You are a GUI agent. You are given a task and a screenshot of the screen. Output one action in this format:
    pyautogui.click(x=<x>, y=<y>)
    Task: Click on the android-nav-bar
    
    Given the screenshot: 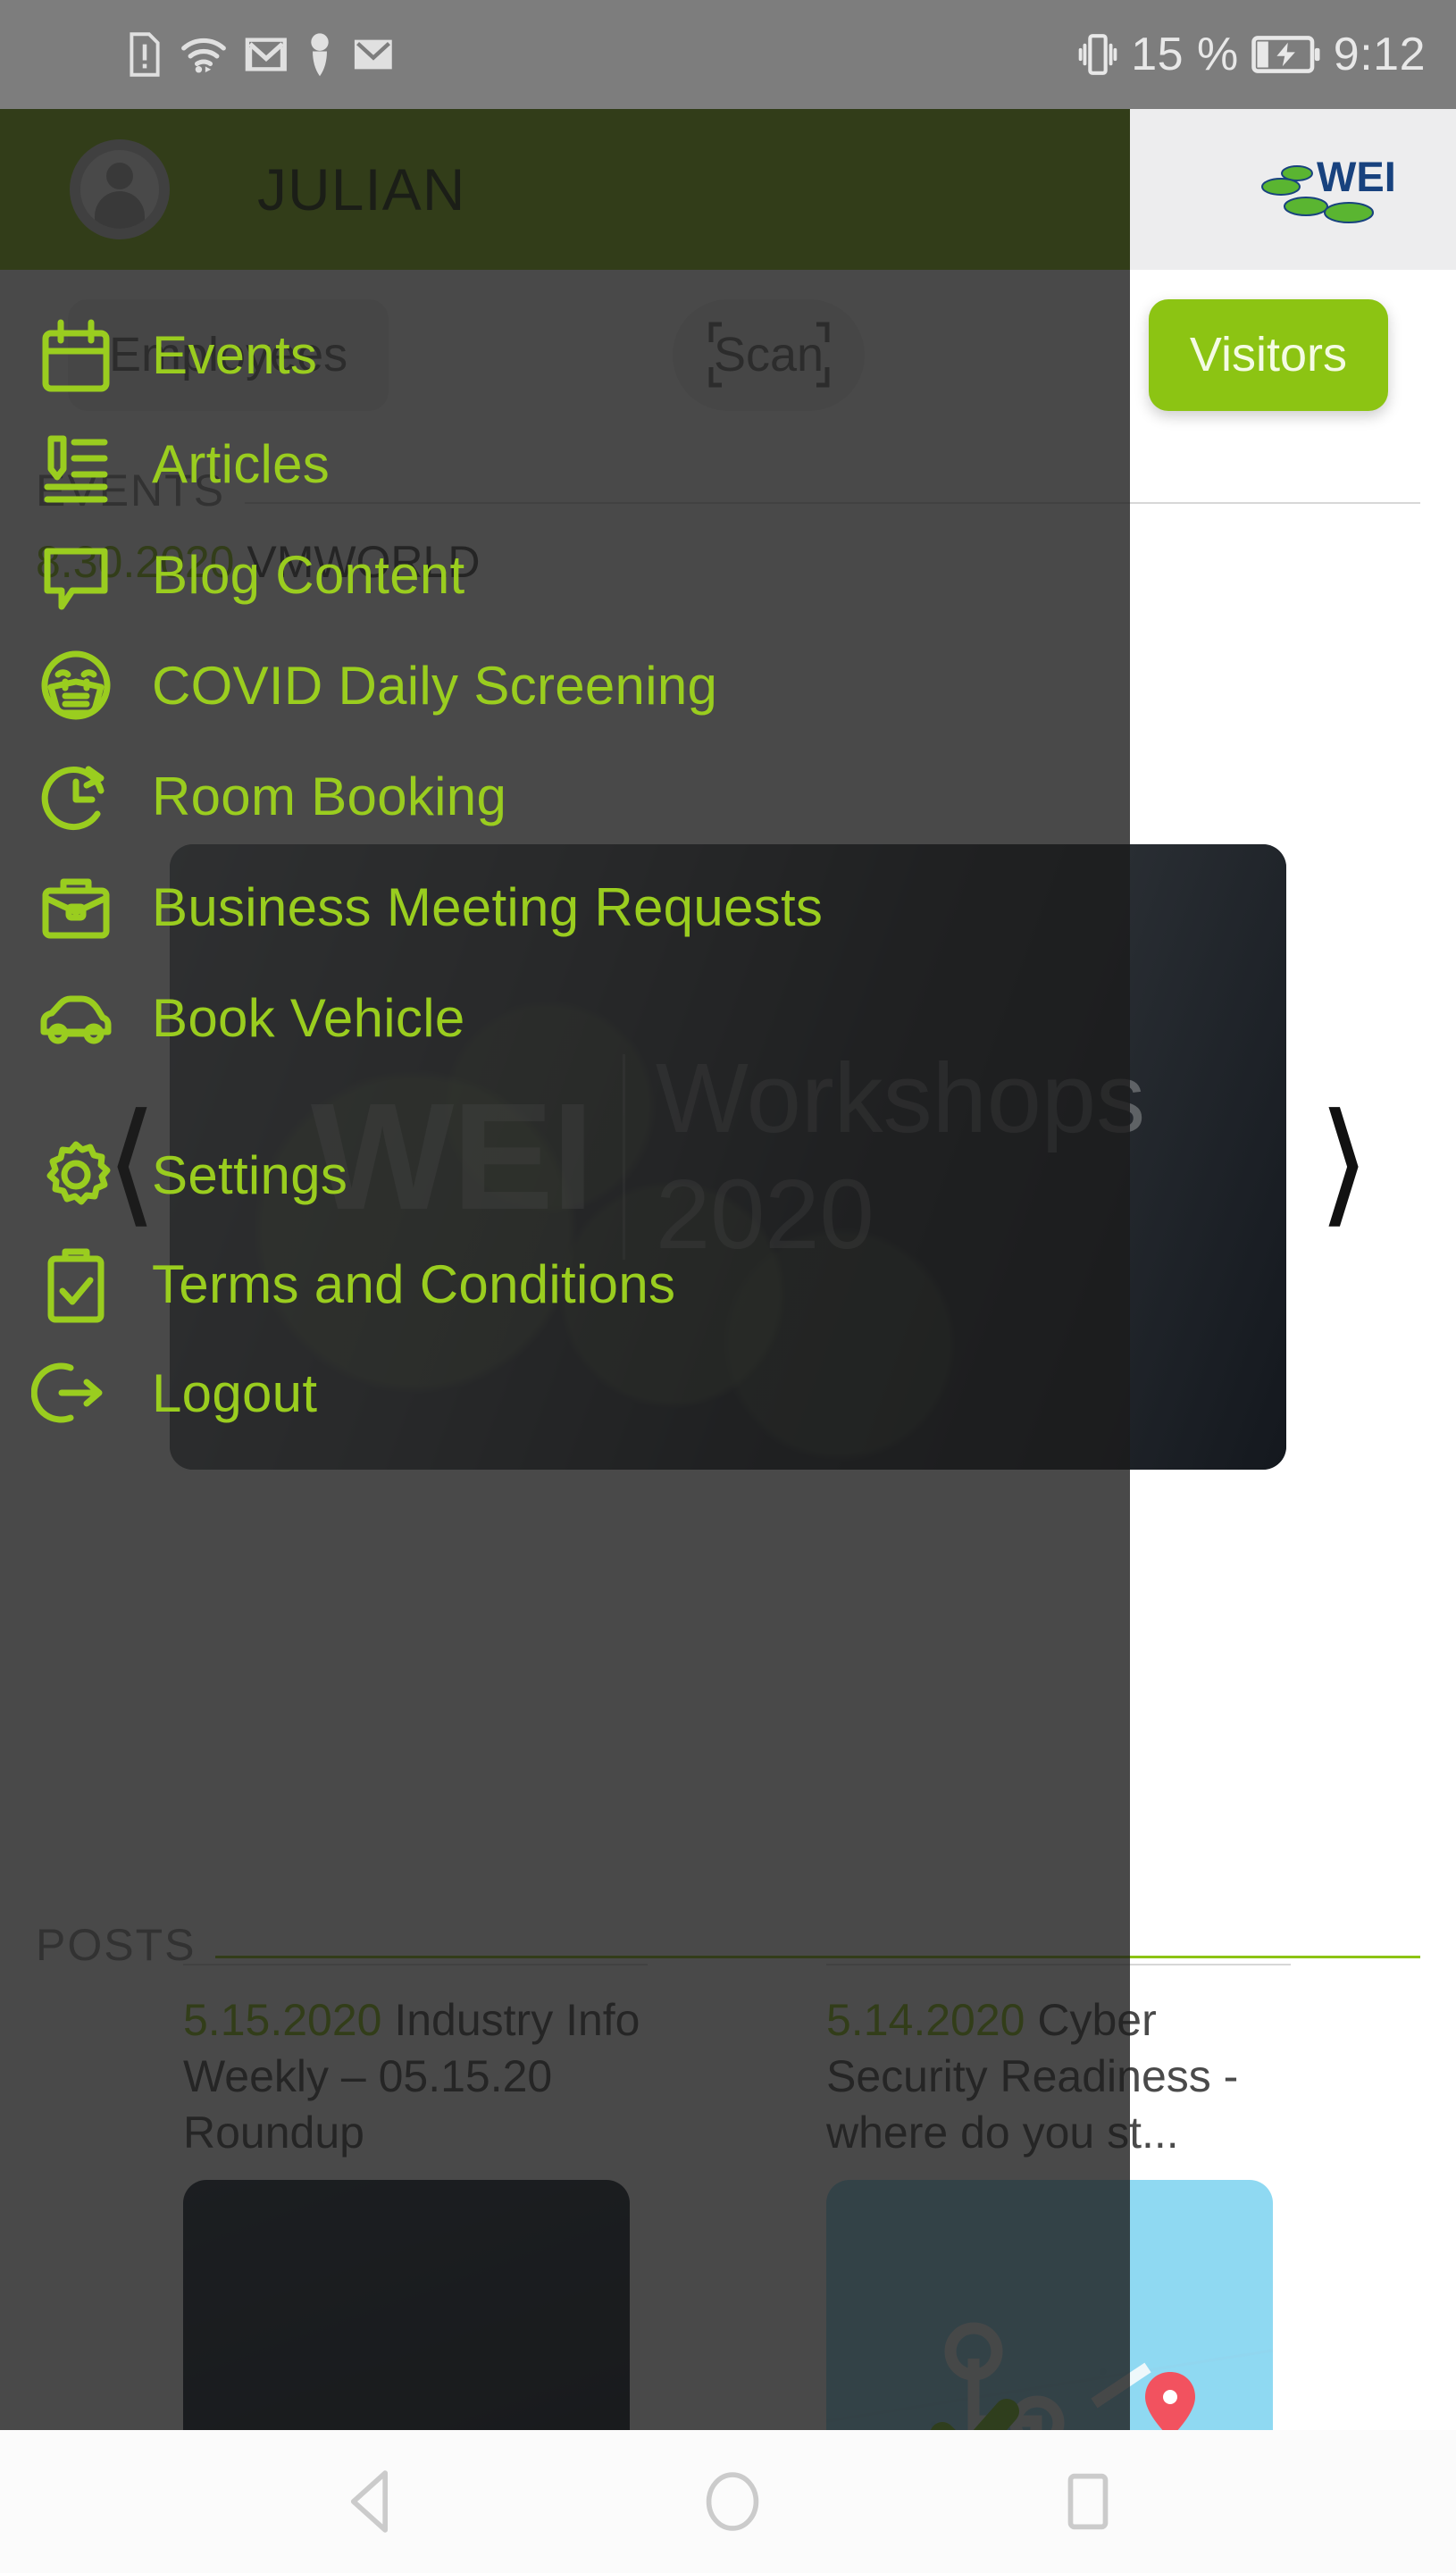 What is the action you would take?
    pyautogui.click(x=728, y=2501)
    